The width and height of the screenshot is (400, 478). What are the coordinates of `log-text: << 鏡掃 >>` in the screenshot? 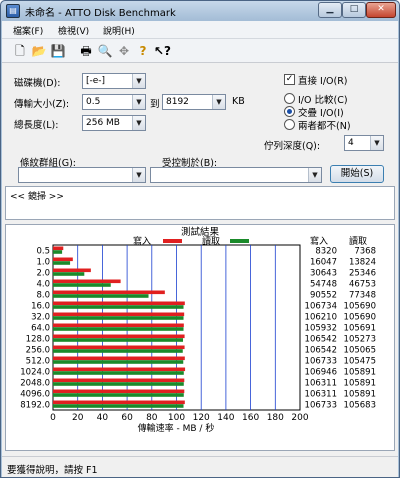 It's located at (37, 197).